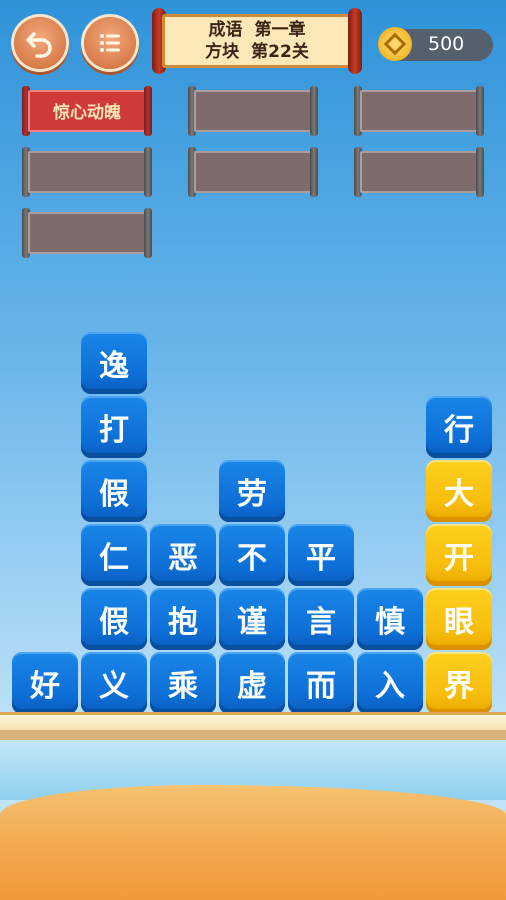  What do you see at coordinates (459, 491) in the screenshot?
I see `character-tile: 大` at bounding box center [459, 491].